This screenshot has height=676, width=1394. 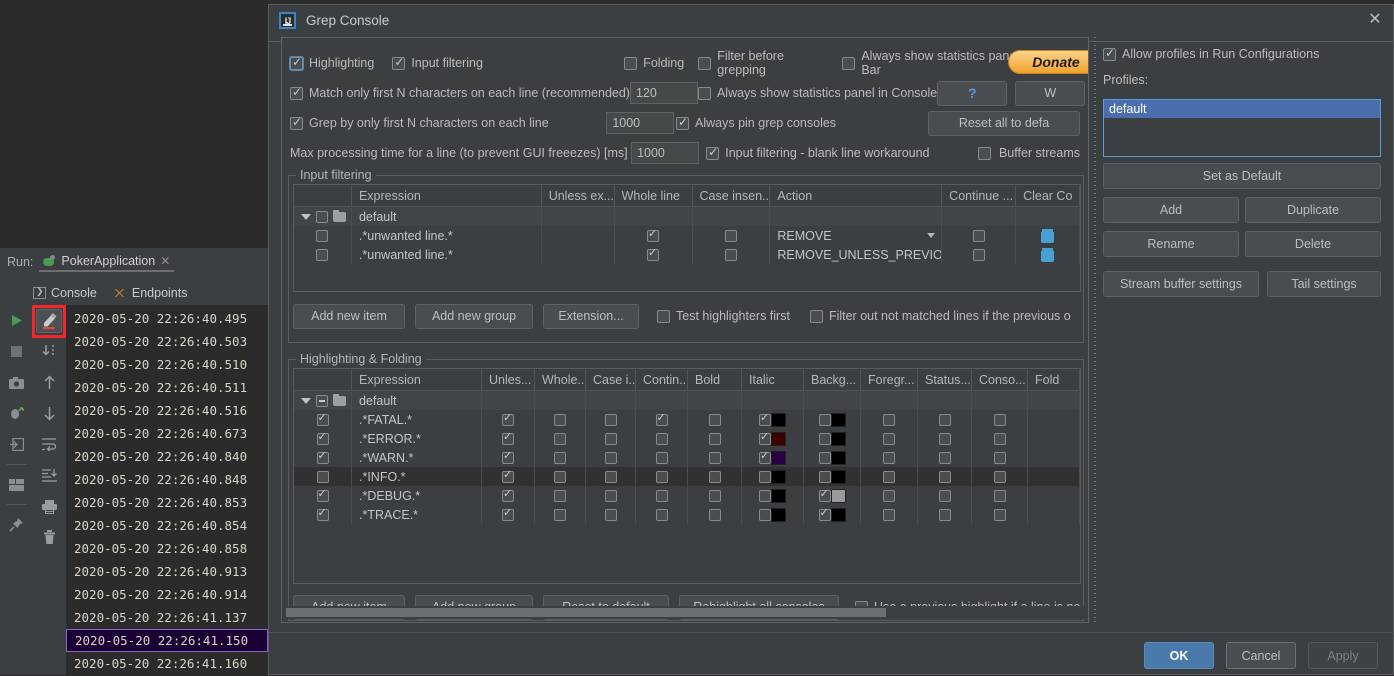 What do you see at coordinates (773, 380) in the screenshot?
I see `col-italic: Italic` at bounding box center [773, 380].